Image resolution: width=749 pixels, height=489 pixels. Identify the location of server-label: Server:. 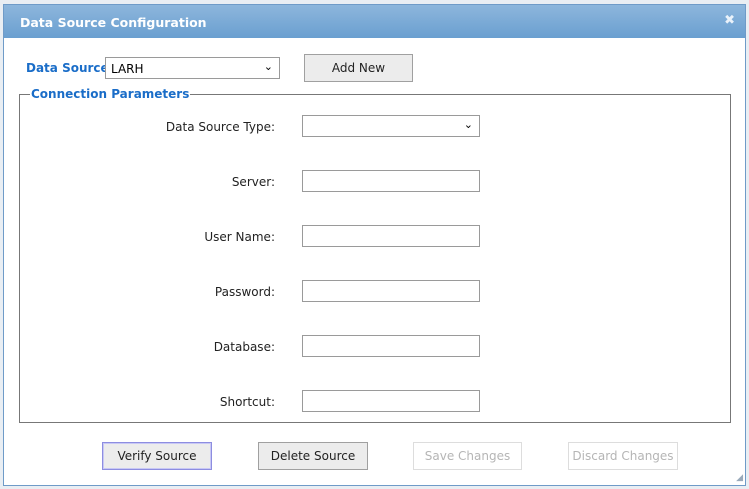
(253, 182).